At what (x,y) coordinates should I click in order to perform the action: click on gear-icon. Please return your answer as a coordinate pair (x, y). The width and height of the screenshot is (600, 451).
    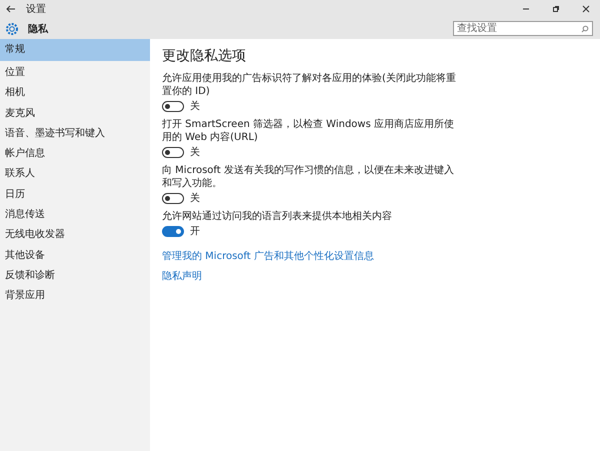
    Looking at the image, I should click on (12, 29).